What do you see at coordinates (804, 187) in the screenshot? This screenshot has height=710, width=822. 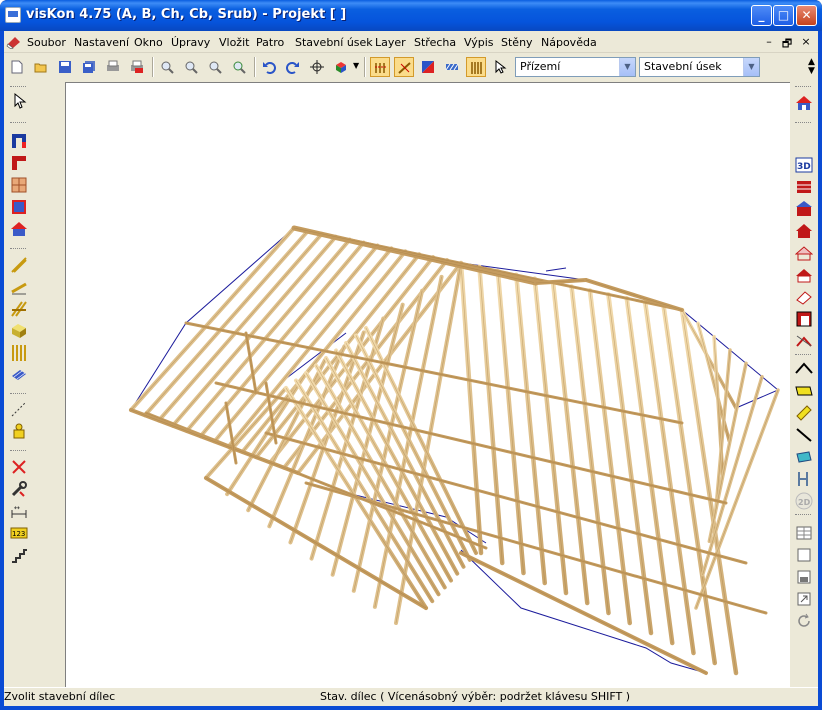 I see `roof-red-icon` at bounding box center [804, 187].